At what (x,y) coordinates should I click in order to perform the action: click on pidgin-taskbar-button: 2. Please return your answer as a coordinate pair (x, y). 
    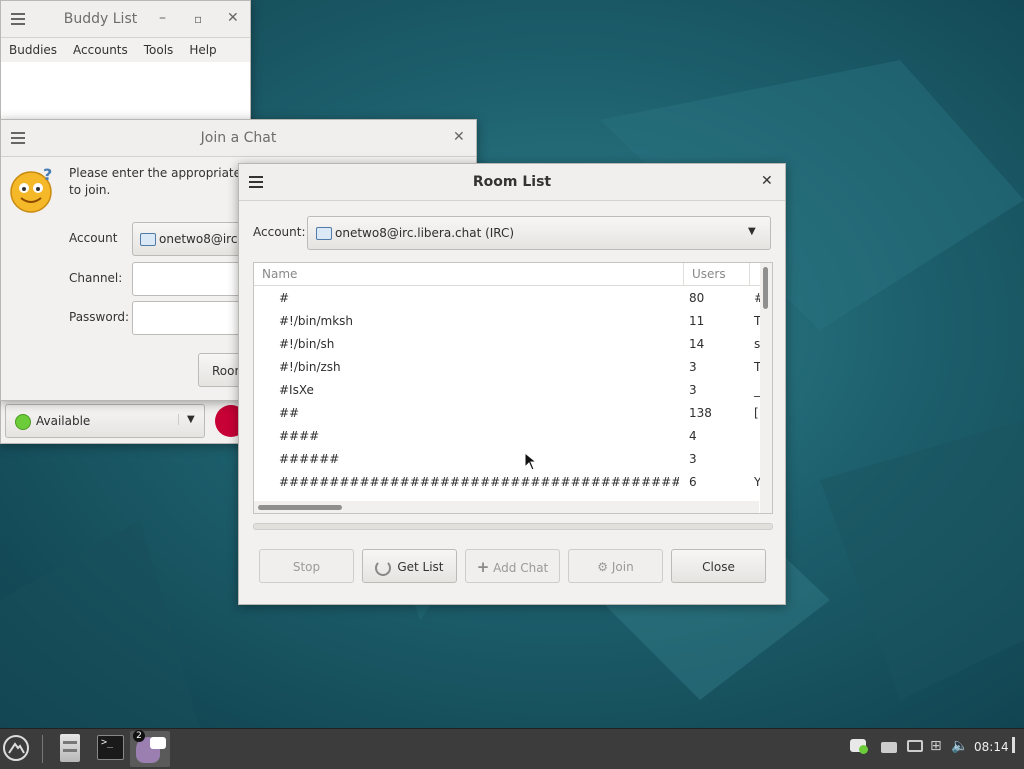
    Looking at the image, I should click on (150, 748).